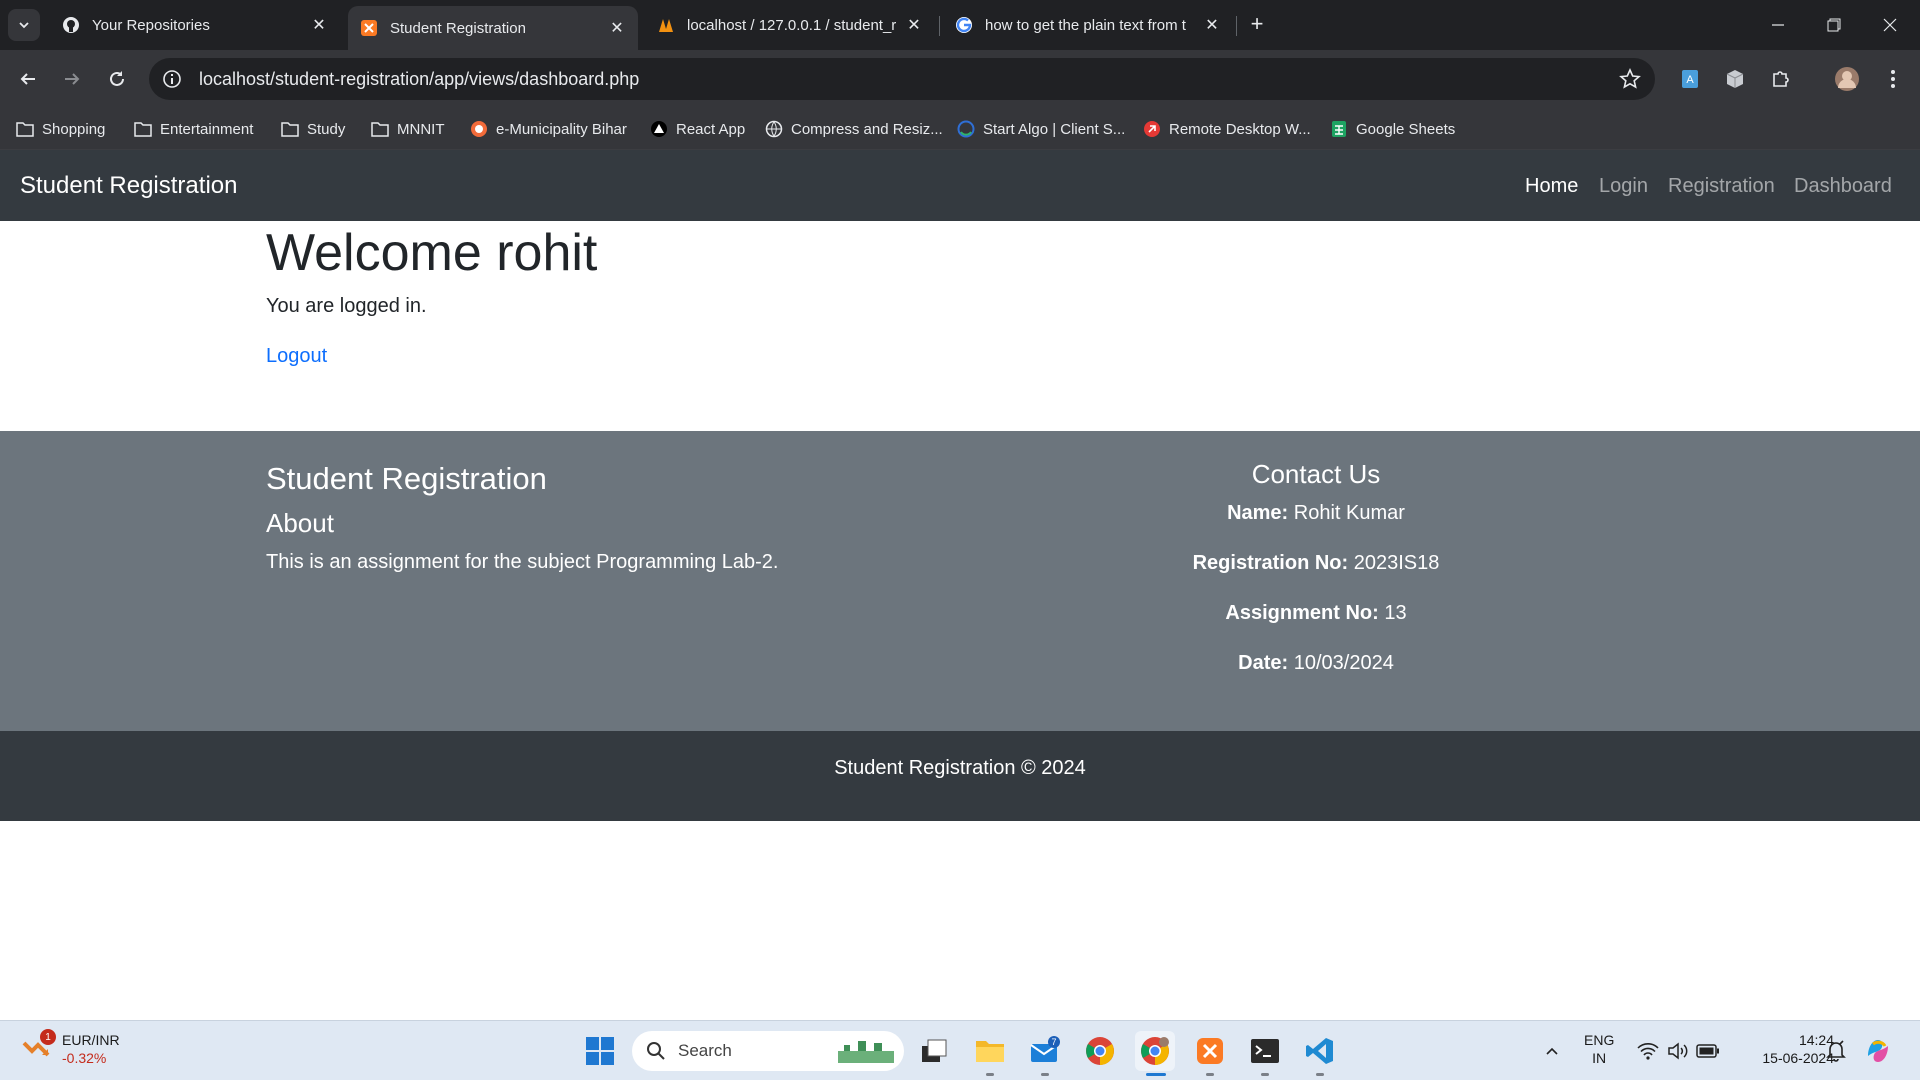 This screenshot has height=1080, width=1920. I want to click on contact-value: Rohit Kumar, so click(1349, 513).